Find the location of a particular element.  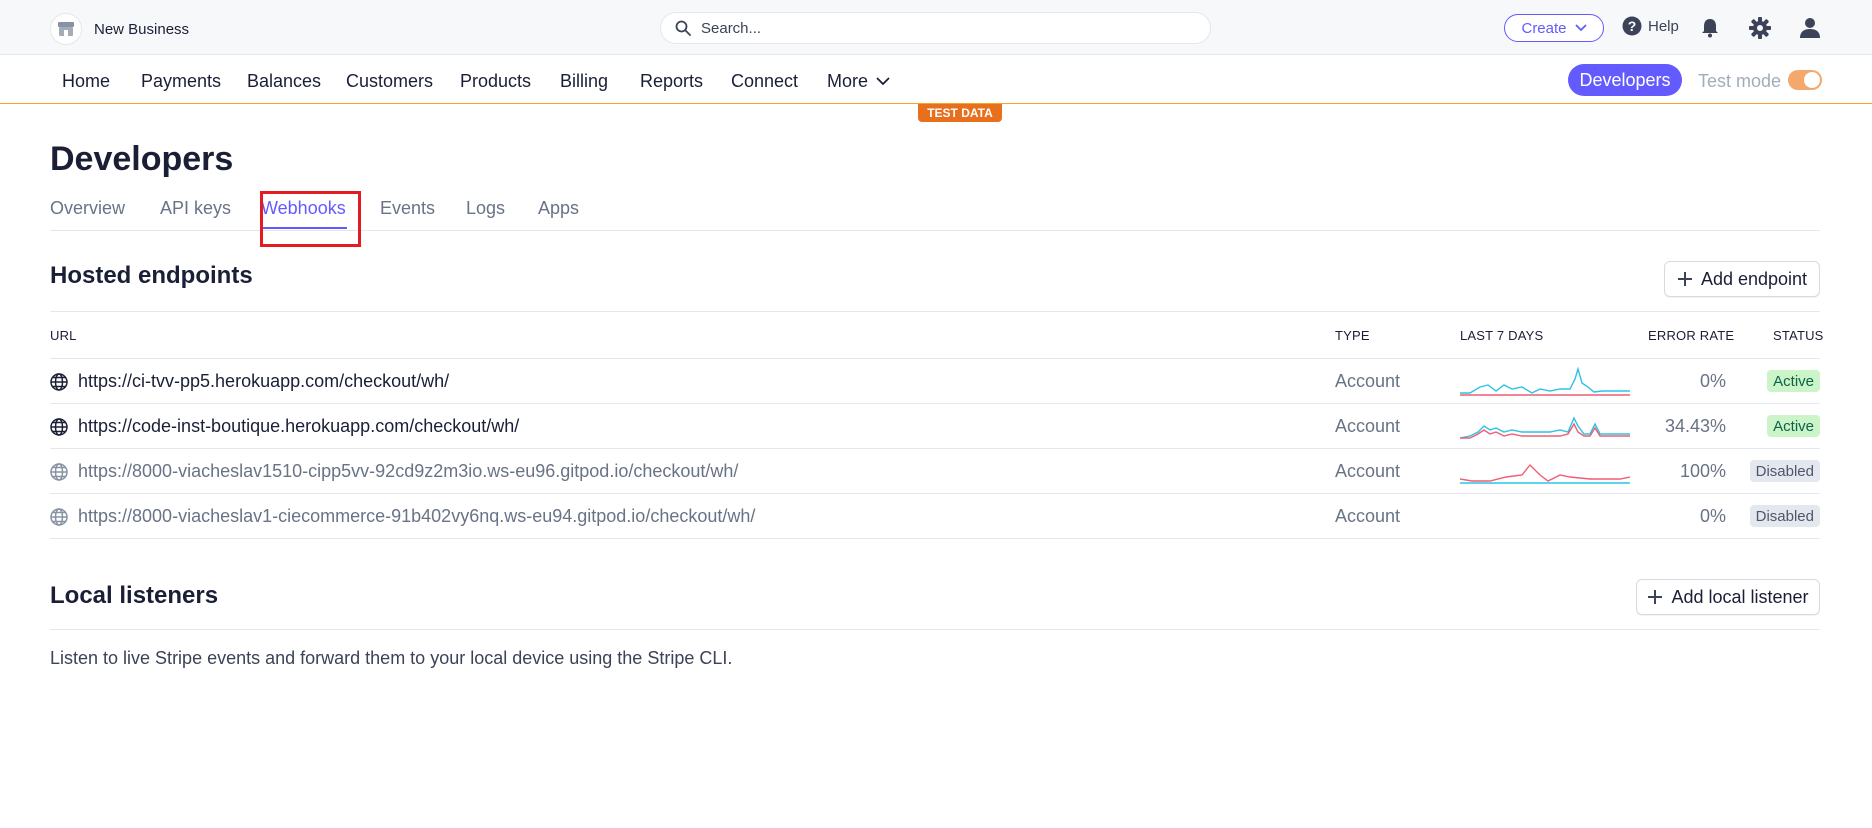

nav-item-billing: Billing is located at coordinates (584, 81).